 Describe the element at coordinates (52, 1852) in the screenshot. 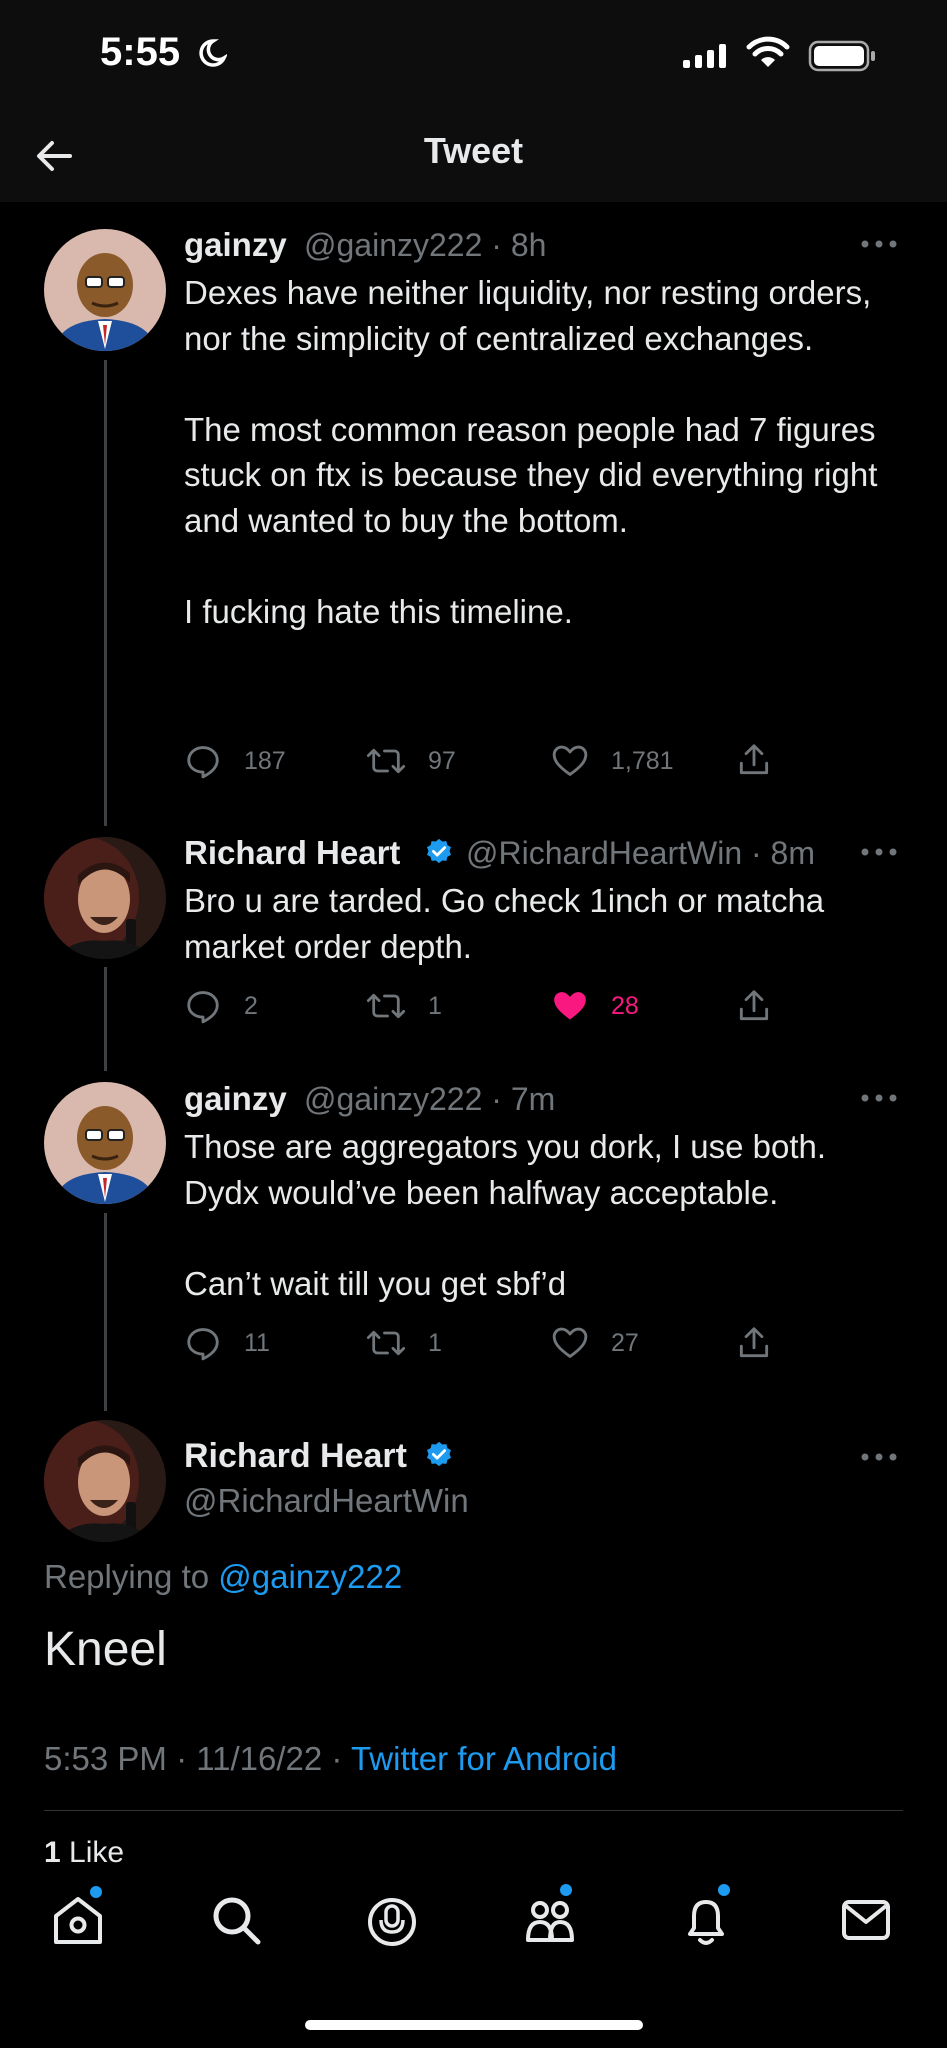

I see `likes-number: 1` at that location.